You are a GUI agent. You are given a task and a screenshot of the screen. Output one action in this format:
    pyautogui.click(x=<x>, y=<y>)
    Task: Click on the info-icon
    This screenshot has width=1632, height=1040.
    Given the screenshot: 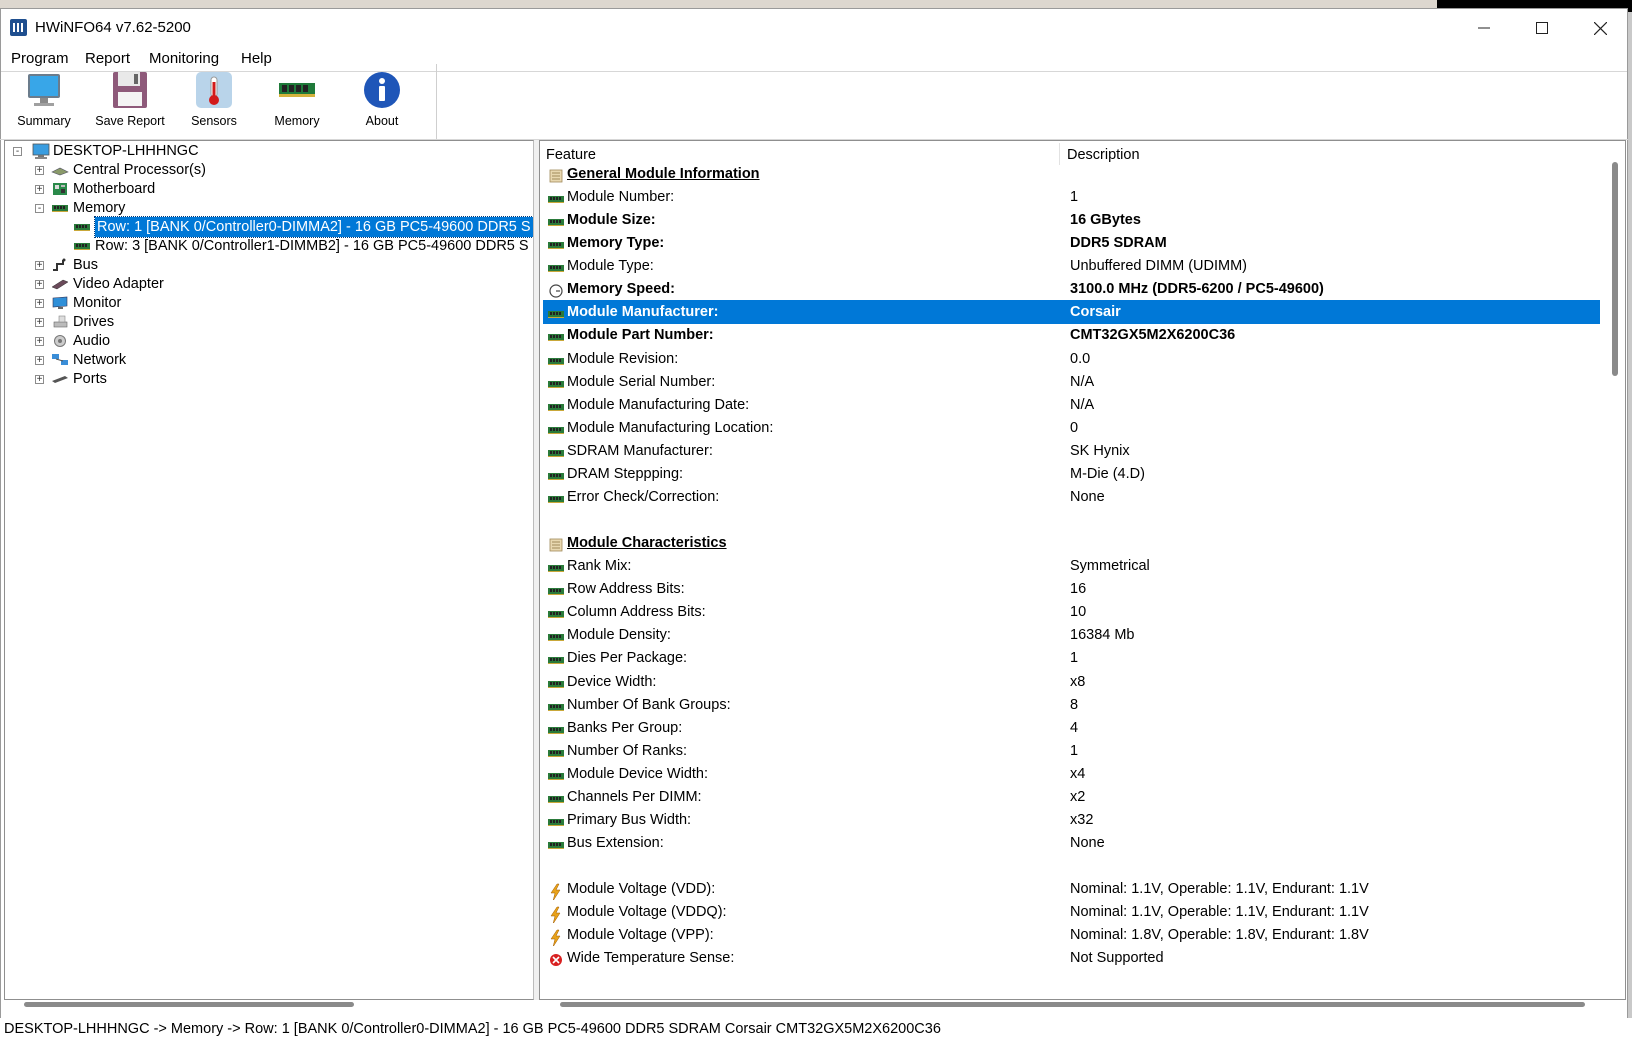 What is the action you would take?
    pyautogui.click(x=382, y=90)
    